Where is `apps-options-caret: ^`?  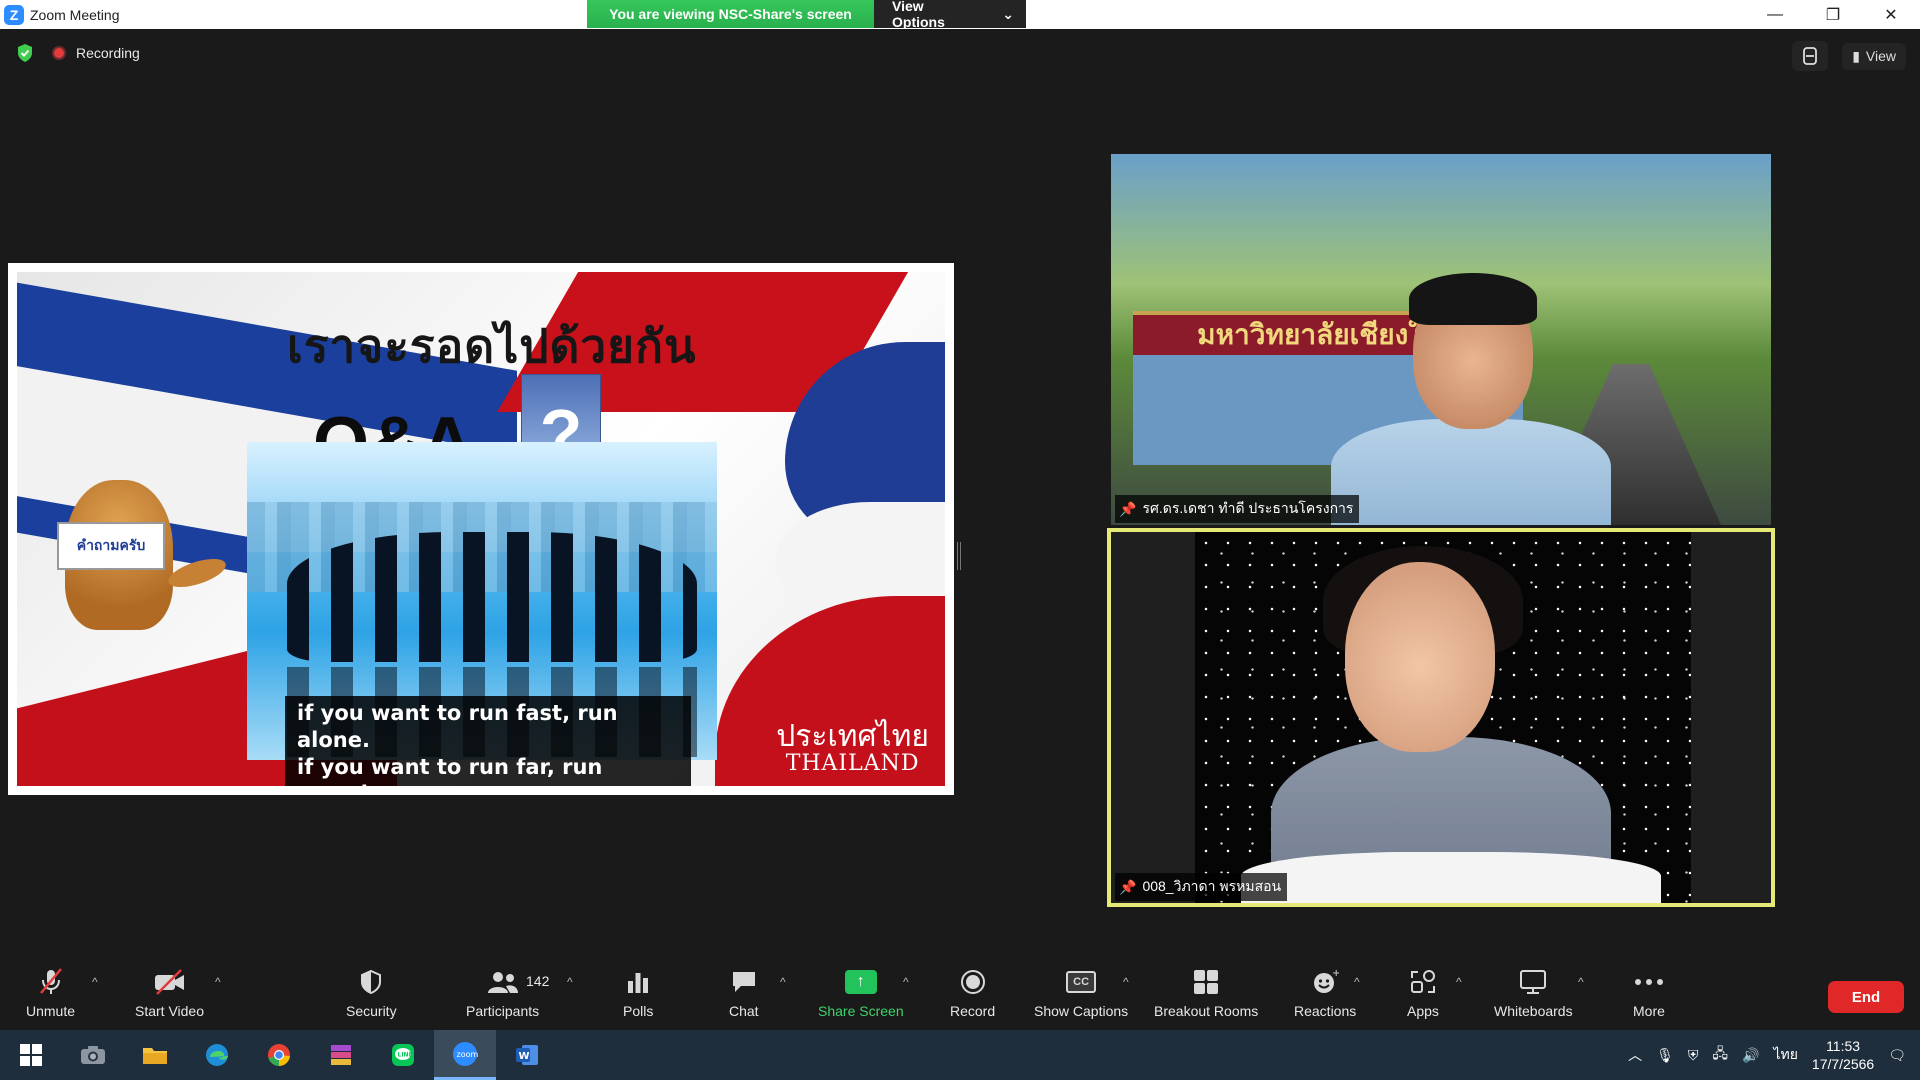
apps-options-caret: ^ is located at coordinates (1459, 982).